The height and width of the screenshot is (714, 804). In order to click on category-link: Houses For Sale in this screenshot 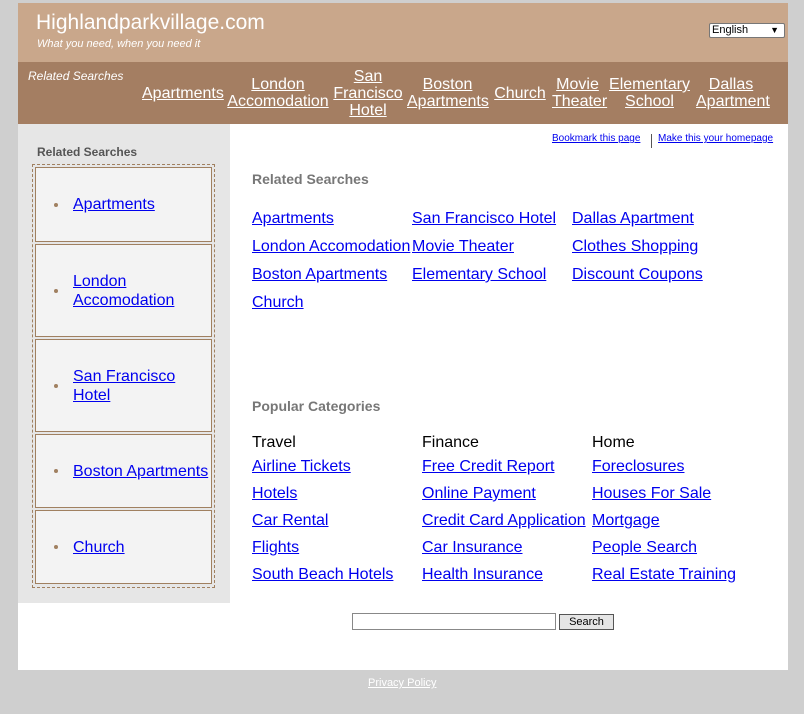, I will do `click(664, 493)`.